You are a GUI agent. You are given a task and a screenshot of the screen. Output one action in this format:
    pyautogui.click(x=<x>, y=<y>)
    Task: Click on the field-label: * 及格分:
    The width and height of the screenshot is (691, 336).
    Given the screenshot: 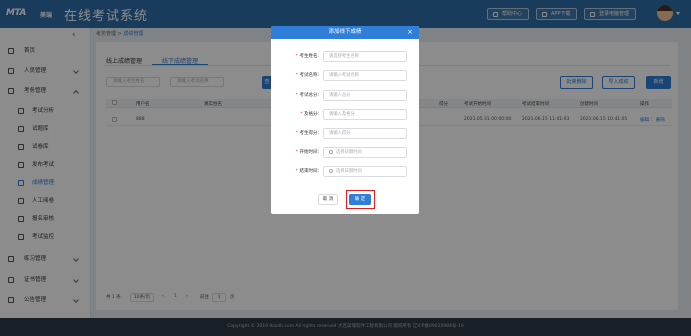 What is the action you would take?
    pyautogui.click(x=309, y=114)
    